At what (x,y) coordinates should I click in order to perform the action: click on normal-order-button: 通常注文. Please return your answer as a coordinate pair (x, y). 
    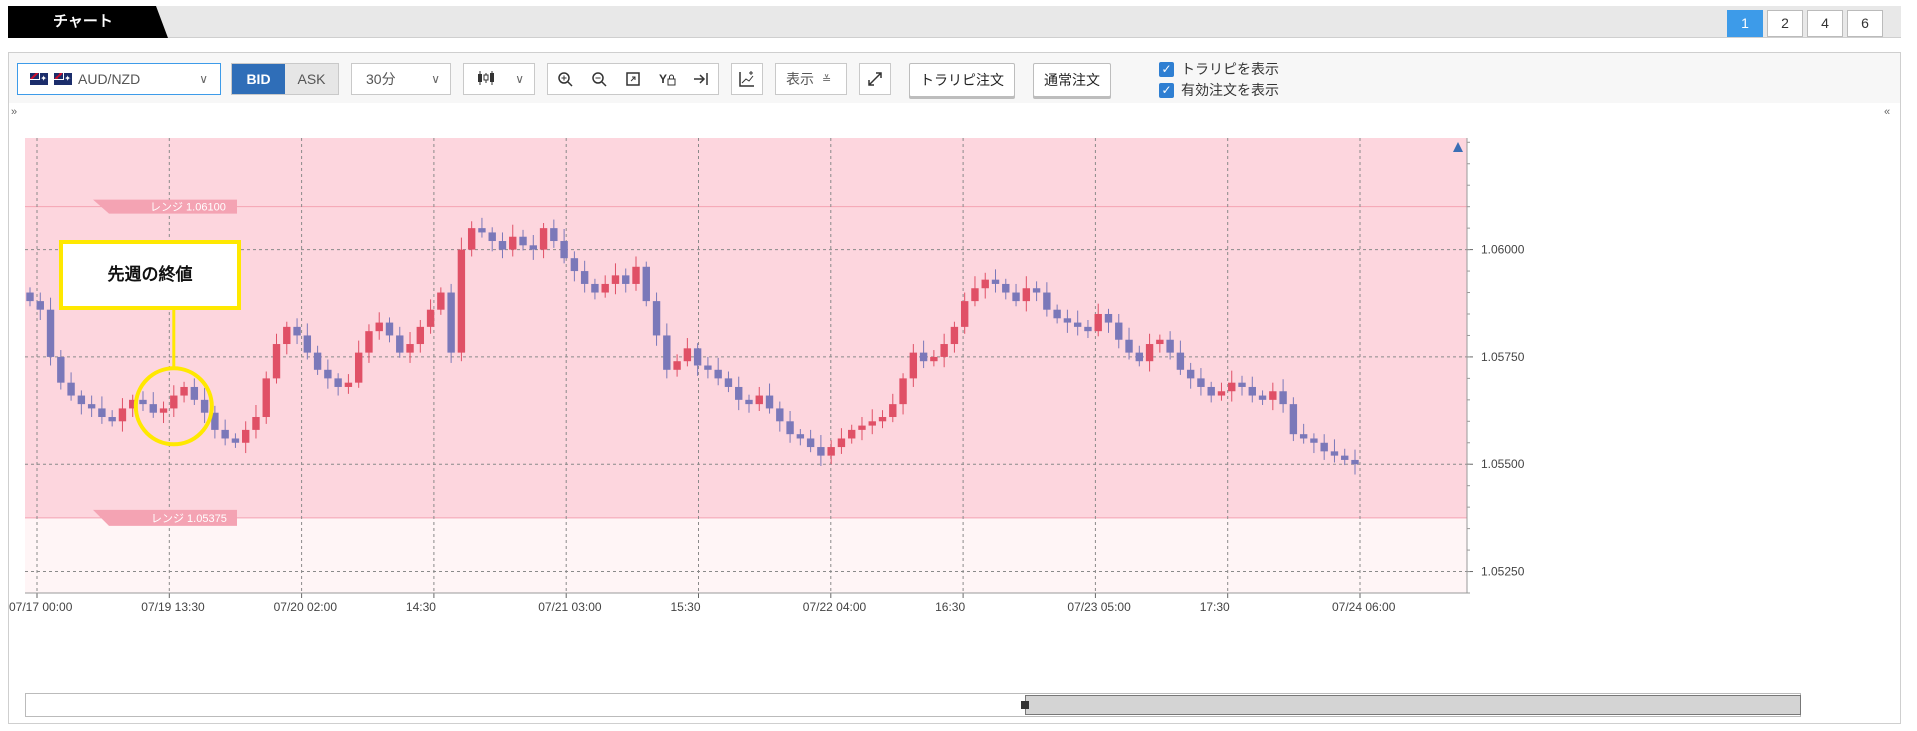
    Looking at the image, I should click on (1072, 80).